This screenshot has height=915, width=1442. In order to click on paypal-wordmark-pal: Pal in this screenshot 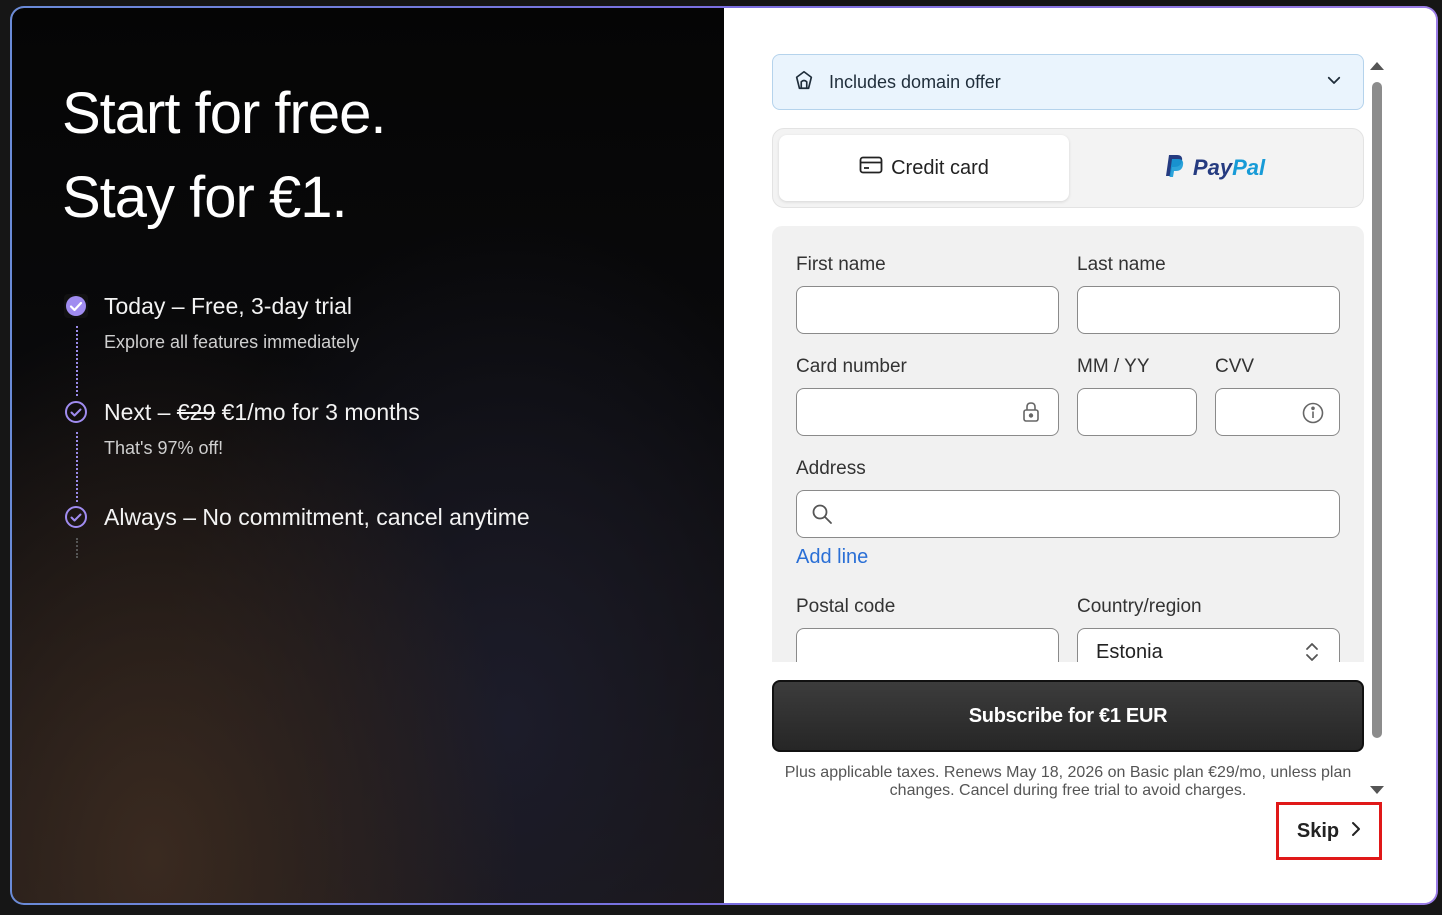, I will do `click(1249, 167)`.